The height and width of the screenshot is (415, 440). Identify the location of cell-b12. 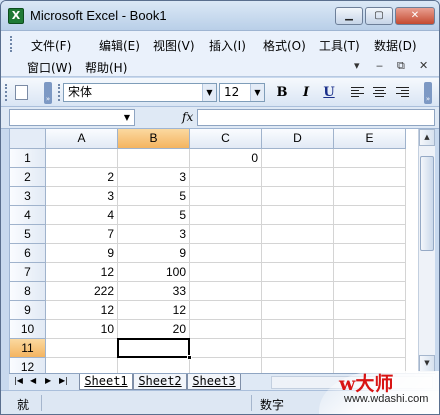
(154, 365).